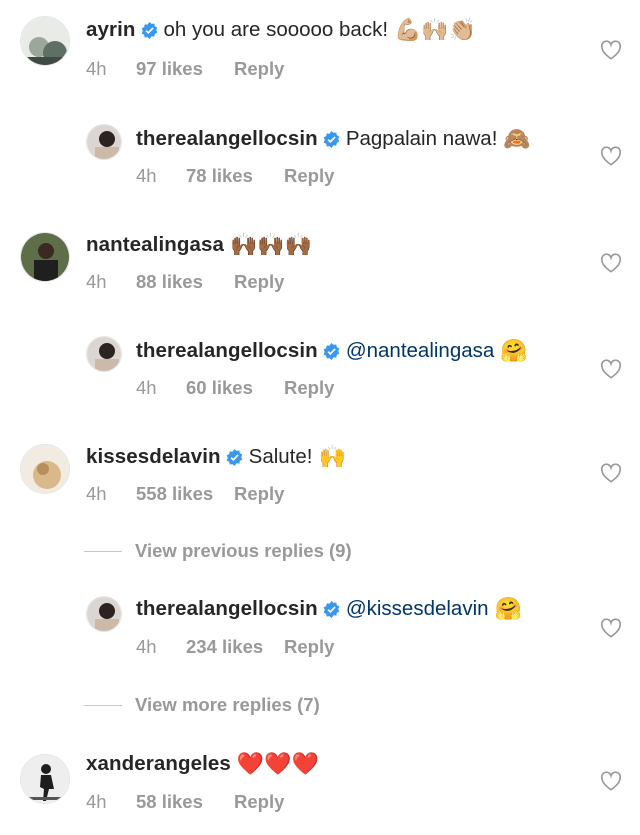  Describe the element at coordinates (185, 802) in the screenshot. I see `likes-count: 58 likes` at that location.